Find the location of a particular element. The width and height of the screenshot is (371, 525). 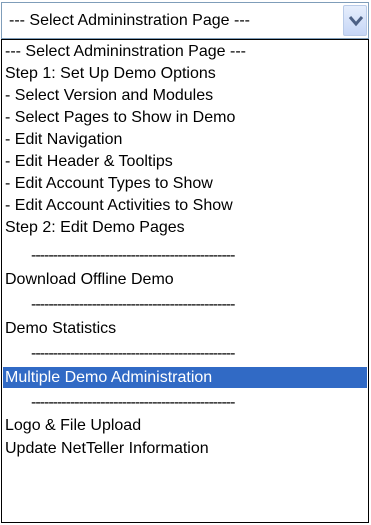

option-select-admin-page: --- Select Admininstration Page --- is located at coordinates (185, 51).